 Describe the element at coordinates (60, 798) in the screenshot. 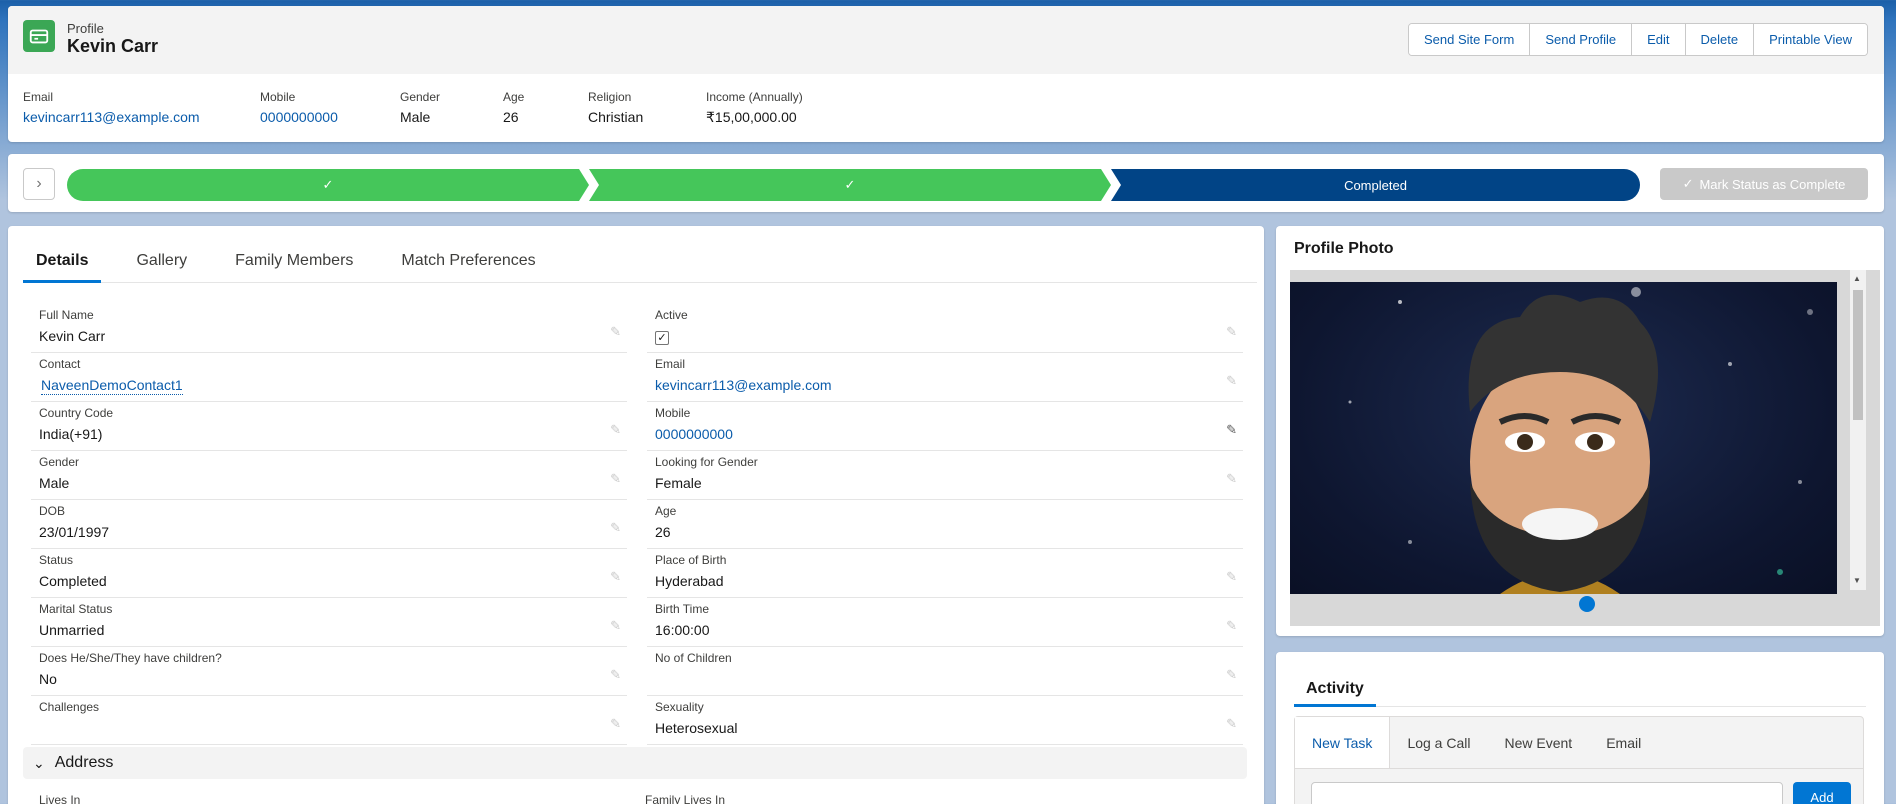

I see `field-label: Lives In` at that location.